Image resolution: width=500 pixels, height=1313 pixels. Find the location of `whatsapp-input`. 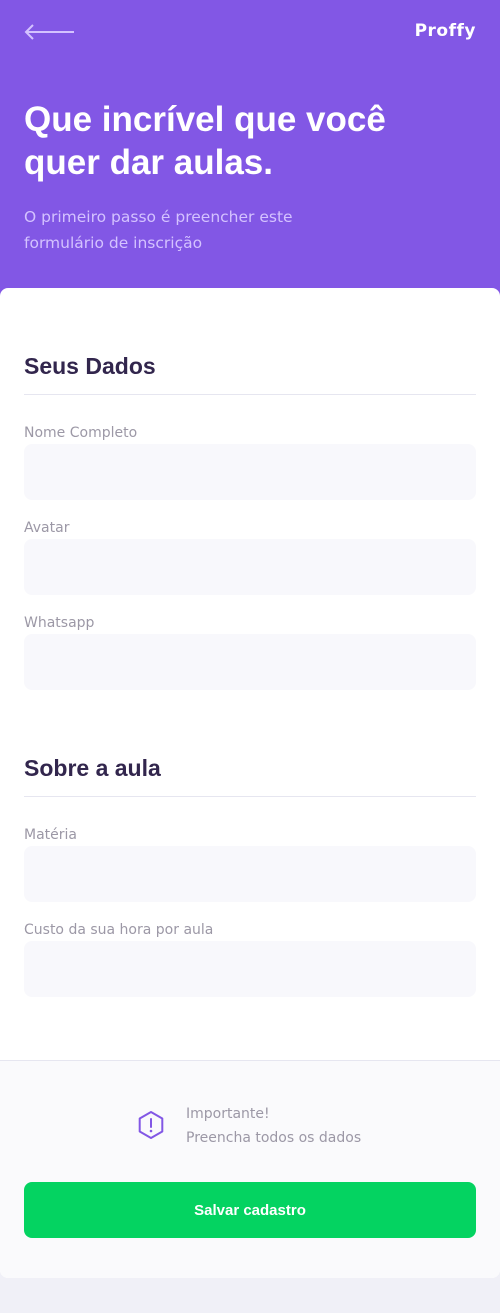

whatsapp-input is located at coordinates (250, 662).